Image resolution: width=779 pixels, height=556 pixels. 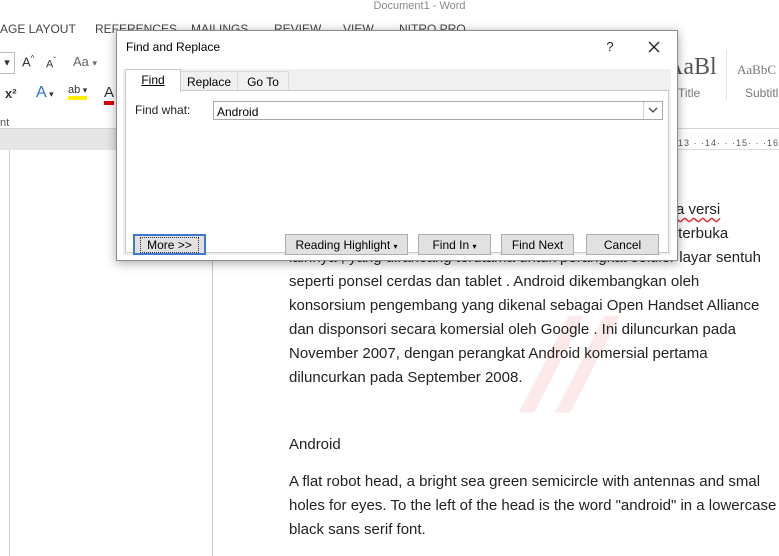 I want to click on close-icon, so click(x=654, y=47).